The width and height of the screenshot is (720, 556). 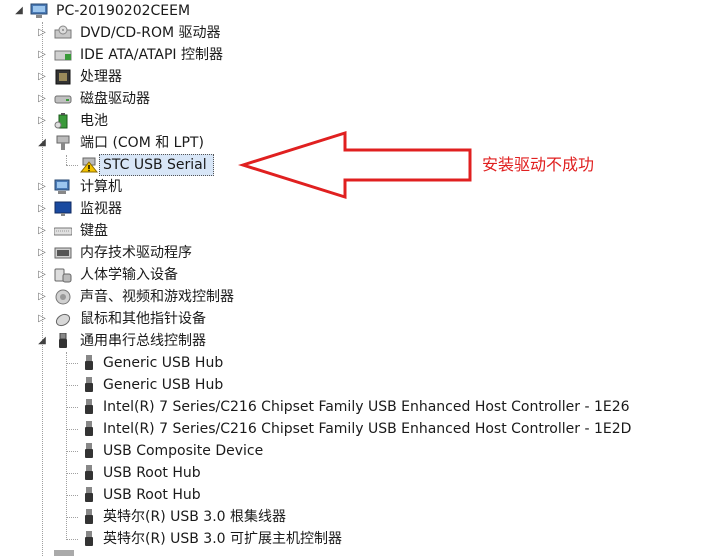 What do you see at coordinates (538, 164) in the screenshot?
I see `annotation-text: 安装驱动不成功` at bounding box center [538, 164].